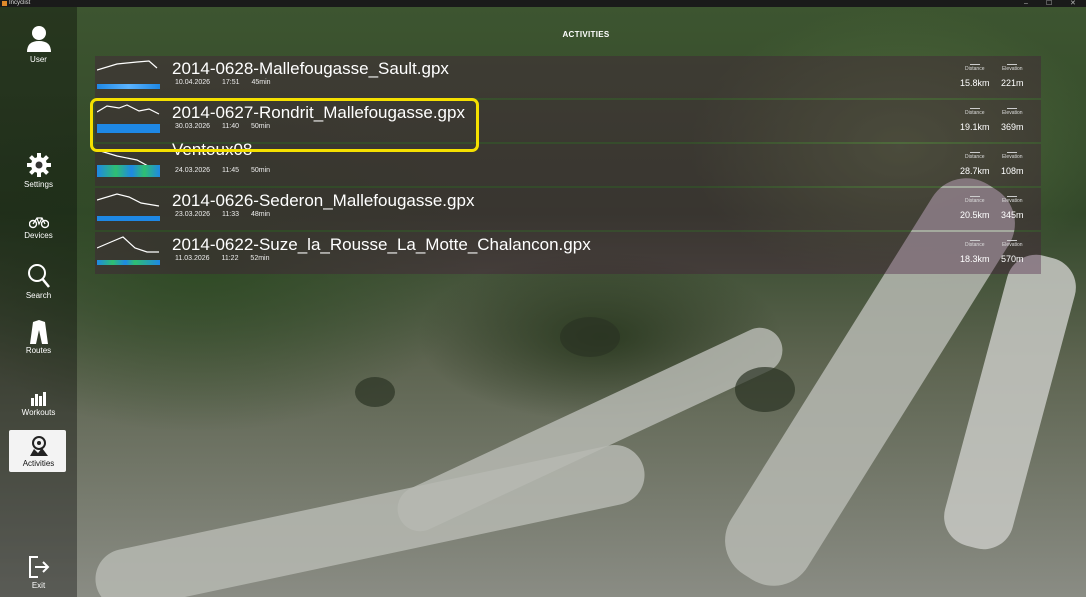  I want to click on activities-icon, so click(38, 446).